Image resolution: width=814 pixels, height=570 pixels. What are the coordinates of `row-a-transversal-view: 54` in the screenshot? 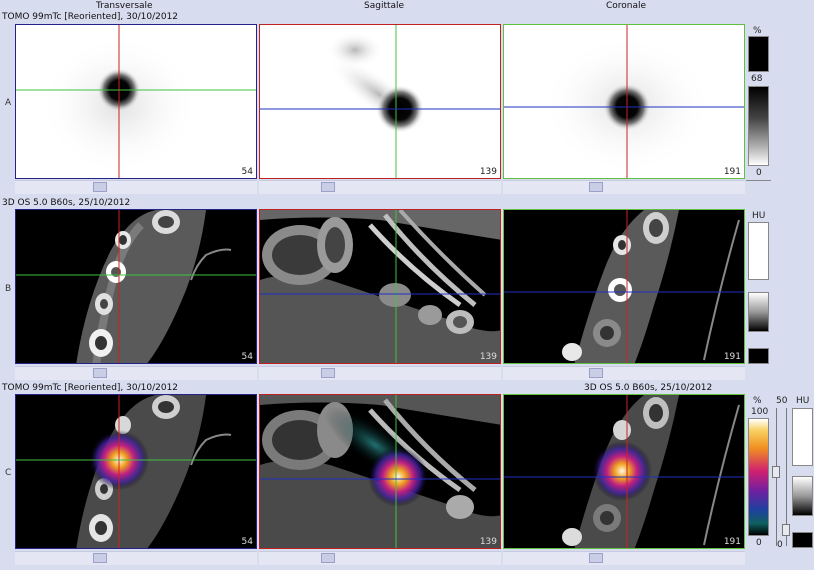 It's located at (136, 101).